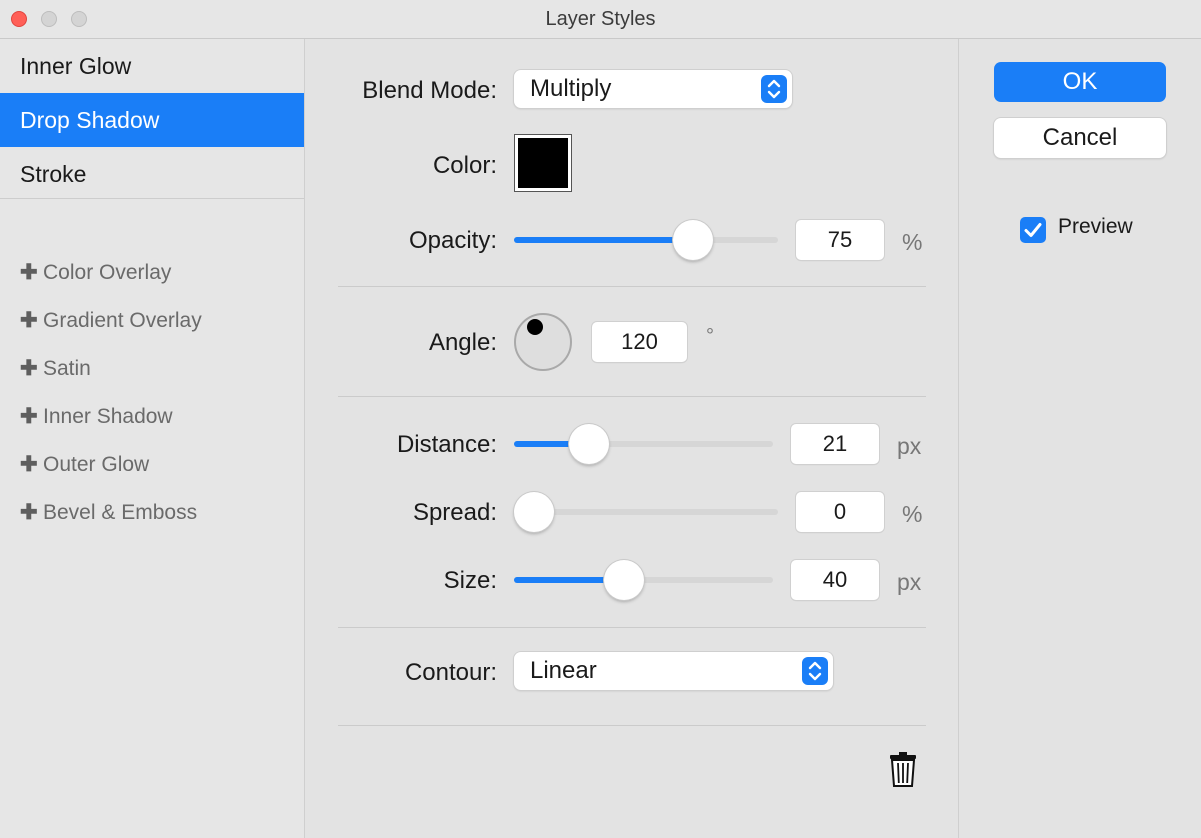 This screenshot has width=1201, height=838. What do you see at coordinates (588, 444) in the screenshot?
I see `distance-slider-knob` at bounding box center [588, 444].